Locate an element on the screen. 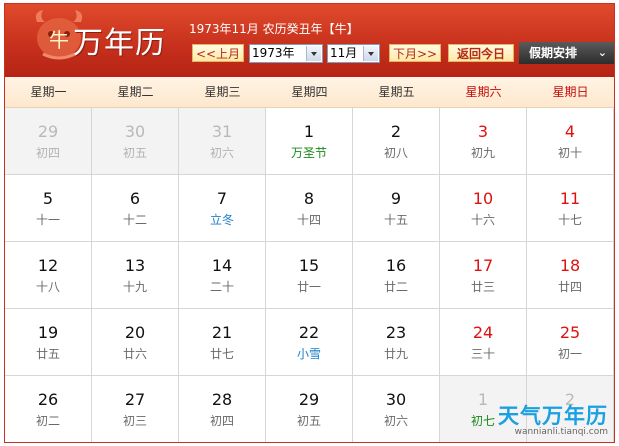  day-number: 2 is located at coordinates (396, 131).